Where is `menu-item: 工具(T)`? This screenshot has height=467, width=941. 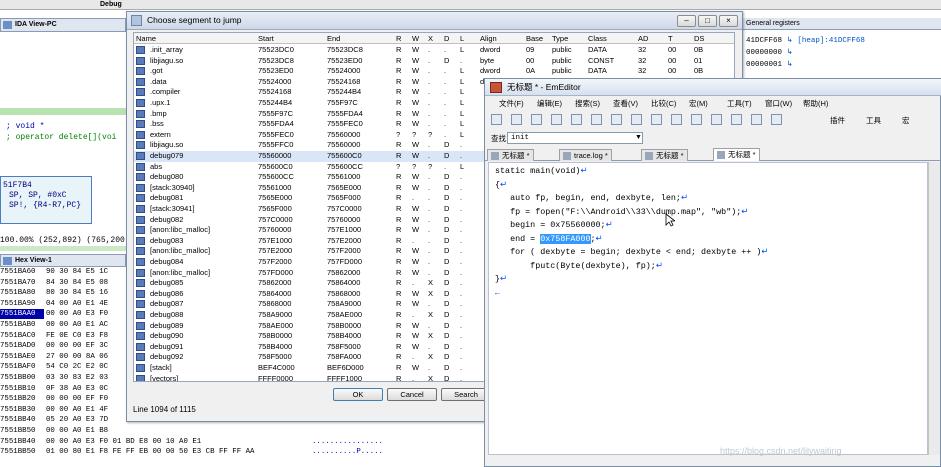 menu-item: 工具(T) is located at coordinates (739, 104).